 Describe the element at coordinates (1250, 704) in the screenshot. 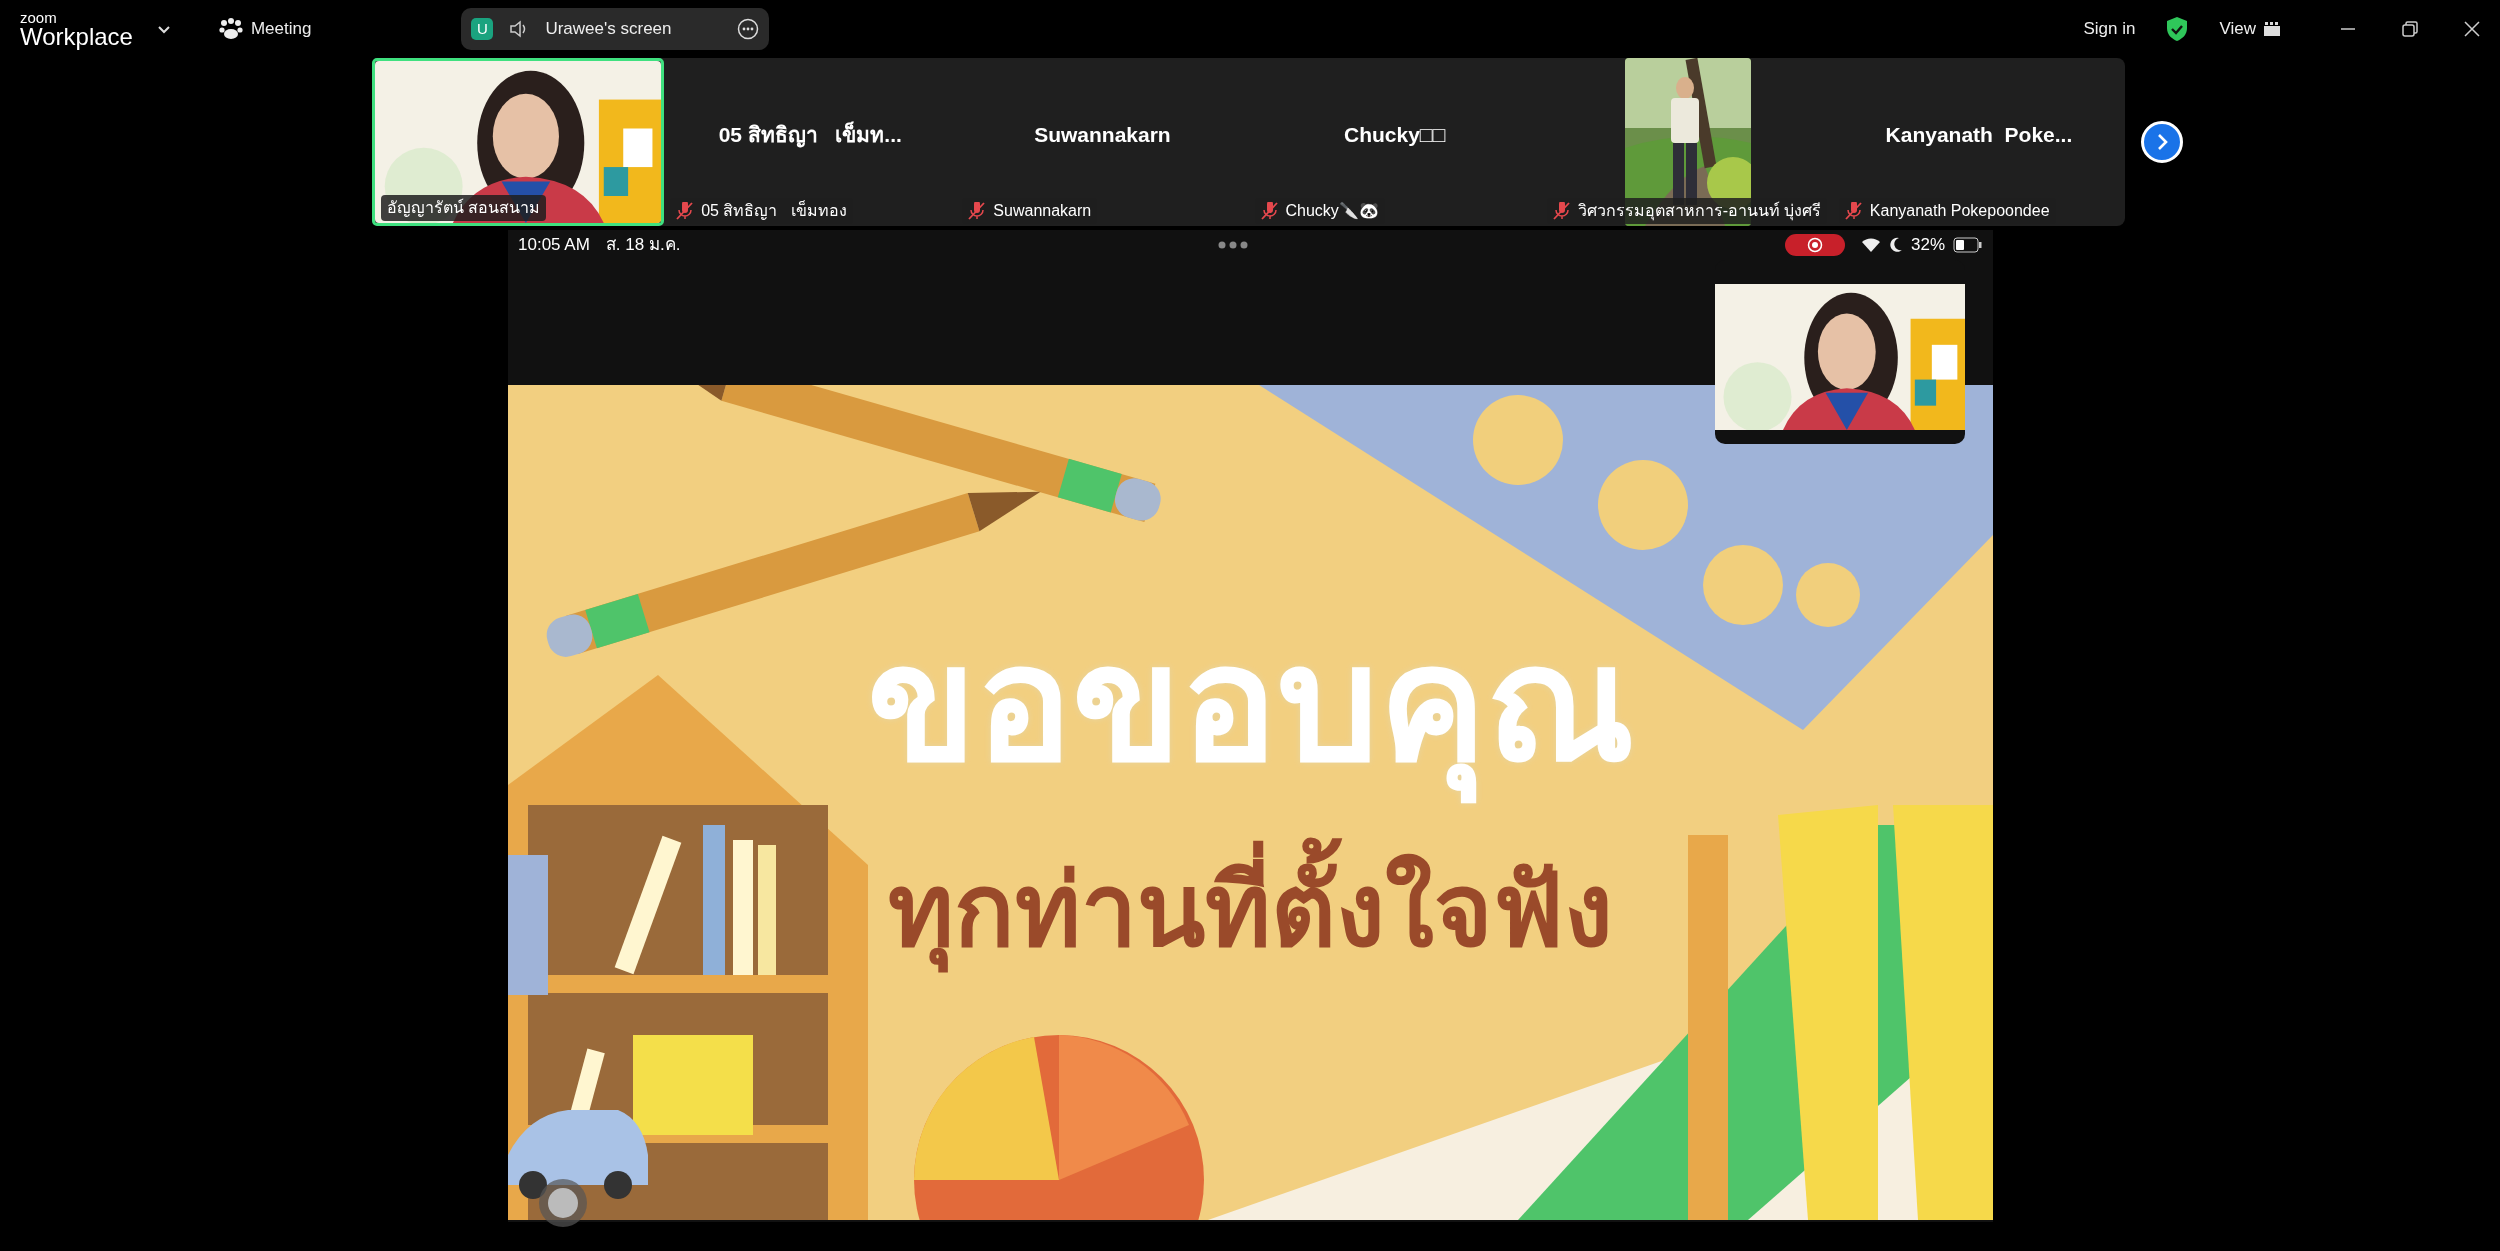

I see `slide-title: ขอขอบคุณ` at that location.